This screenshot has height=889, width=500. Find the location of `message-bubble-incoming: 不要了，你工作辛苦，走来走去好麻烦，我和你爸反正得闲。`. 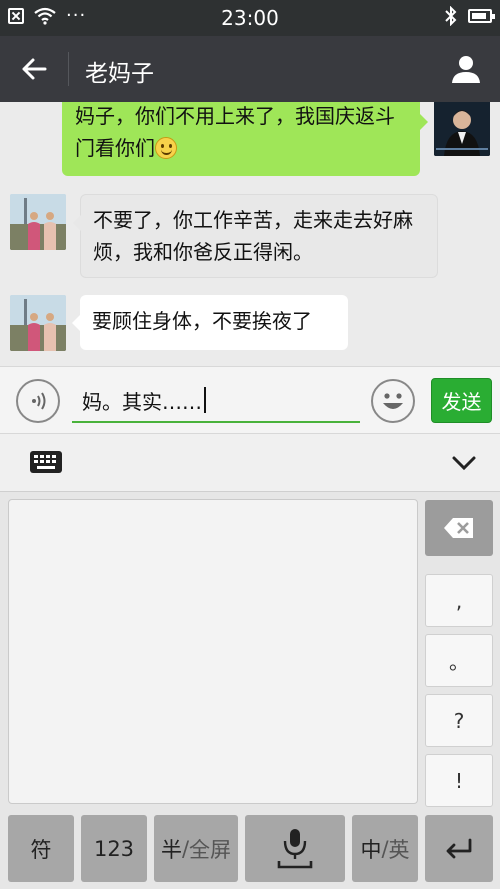

message-bubble-incoming: 不要了，你工作辛苦，走来走去好麻烦，我和你爸反正得闲。 is located at coordinates (255, 236).